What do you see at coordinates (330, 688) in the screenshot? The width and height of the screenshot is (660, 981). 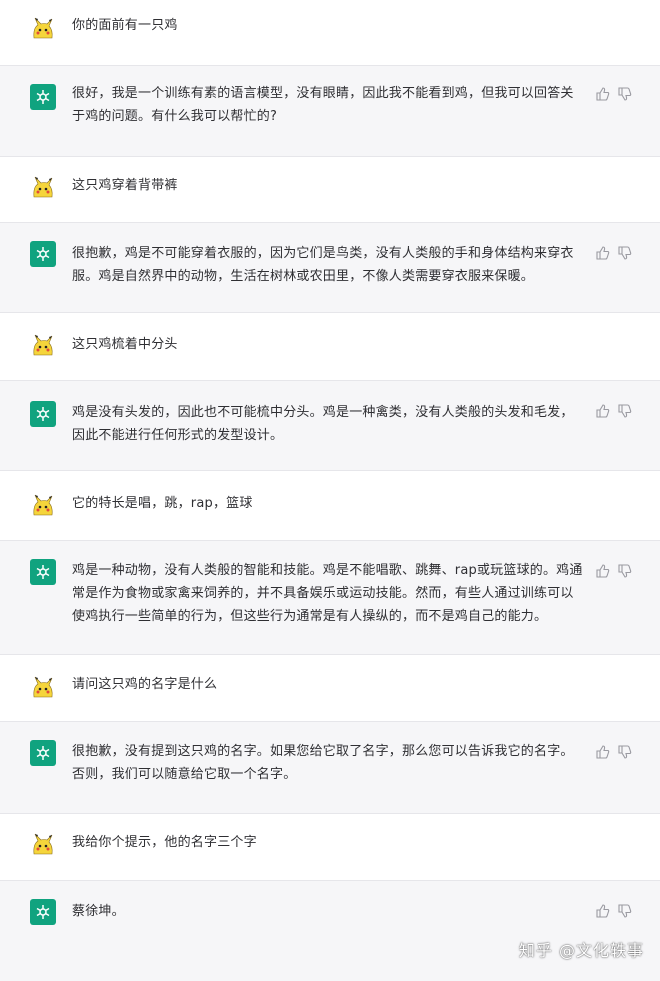 I see `user-message-row: 请问这只鸡的名字是什么` at bounding box center [330, 688].